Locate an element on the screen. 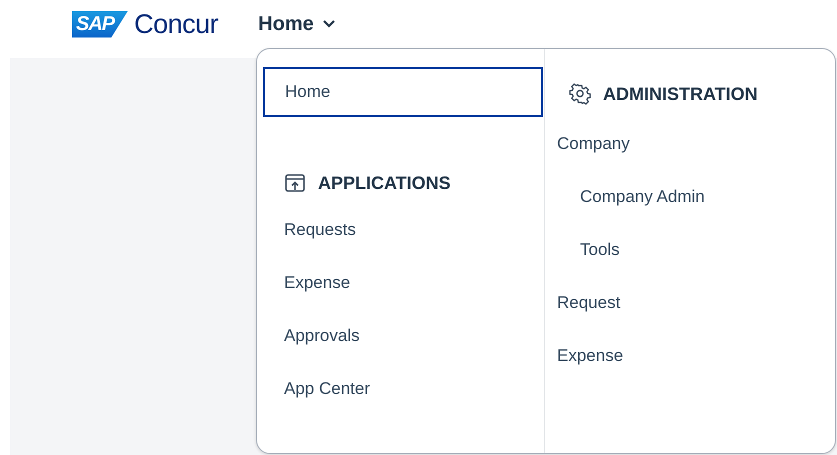 The image size is (837, 455). menu-item: App Center is located at coordinates (403, 399).